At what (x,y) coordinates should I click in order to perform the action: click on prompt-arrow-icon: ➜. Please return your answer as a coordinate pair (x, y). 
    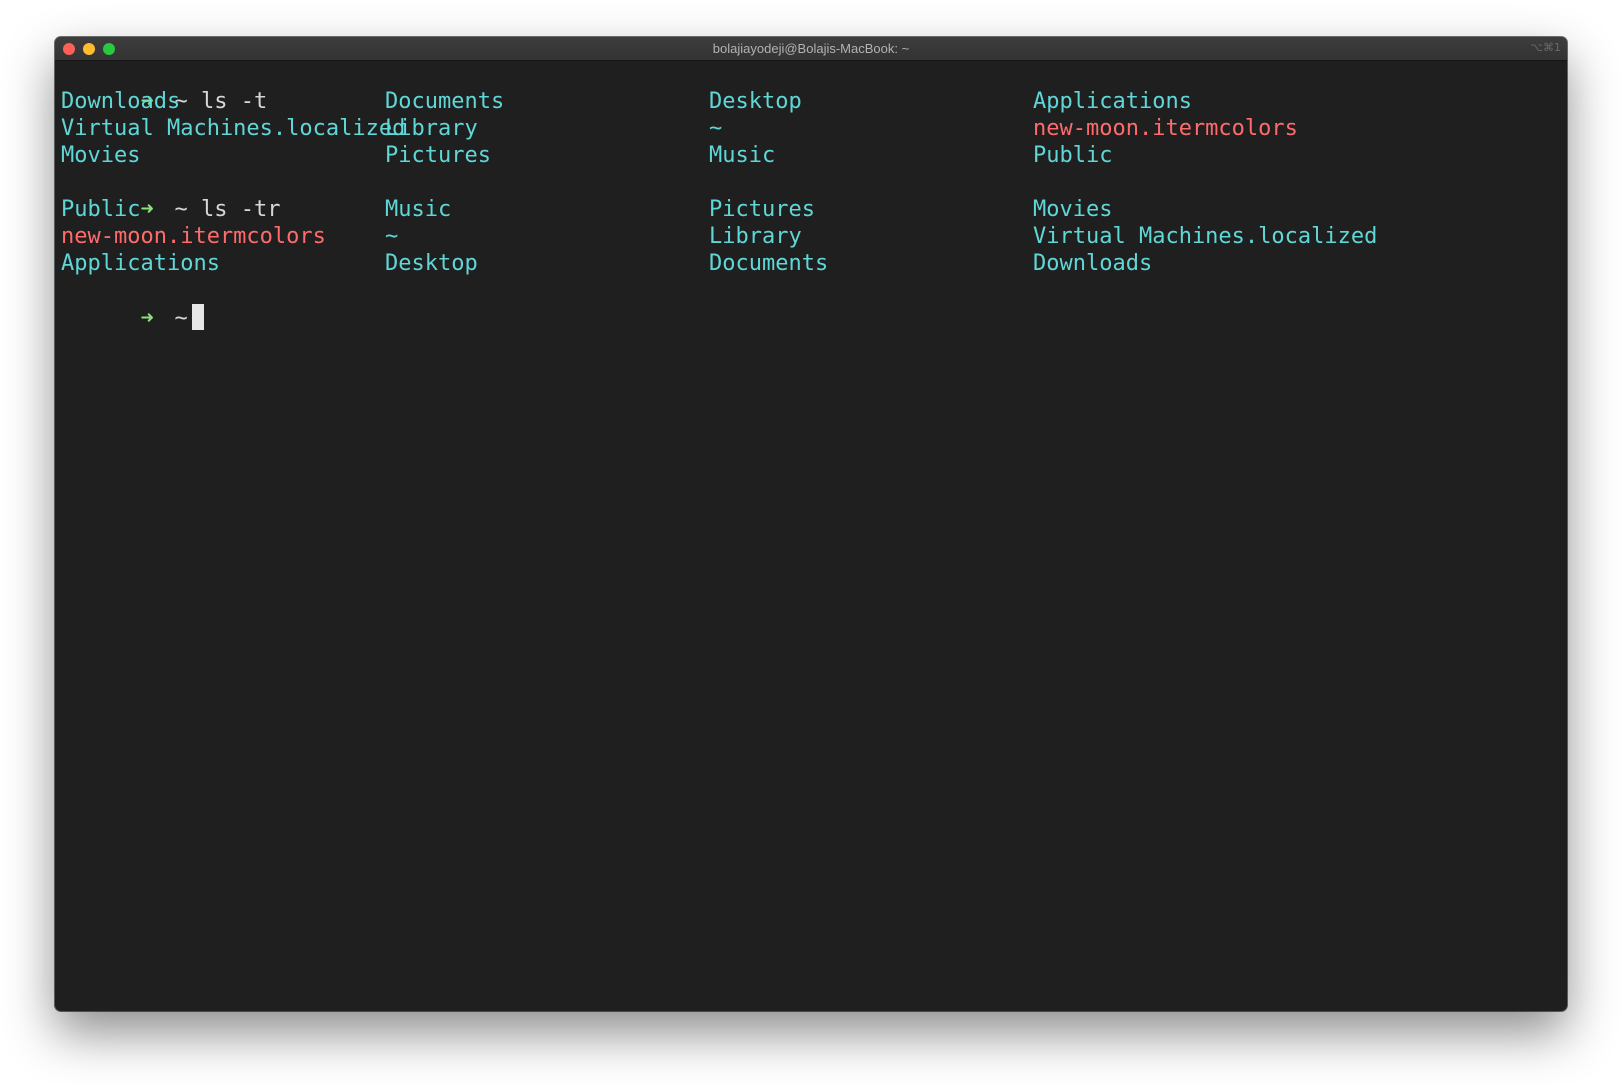
    Looking at the image, I should click on (147, 318).